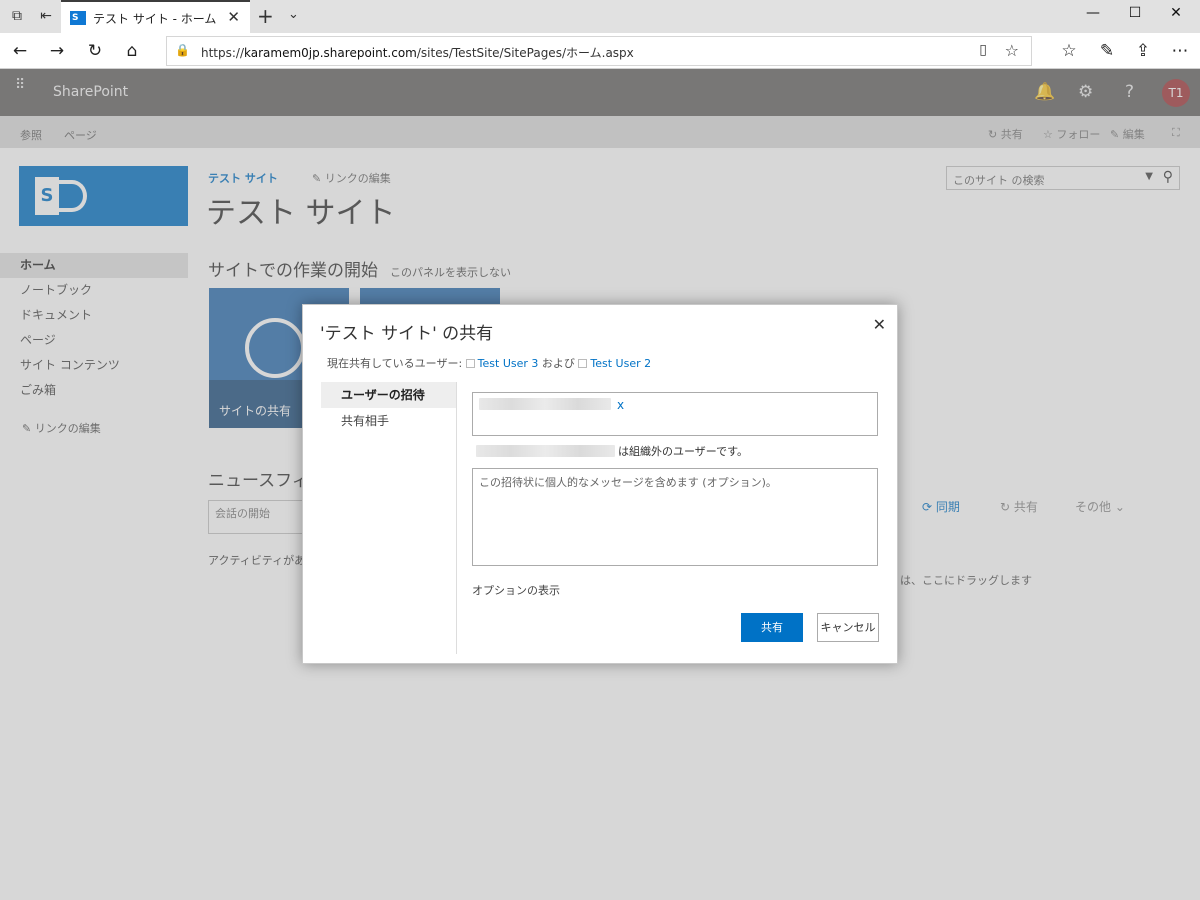 Image resolution: width=1200 pixels, height=900 pixels. I want to click on remove-invitee-button: x, so click(620, 405).